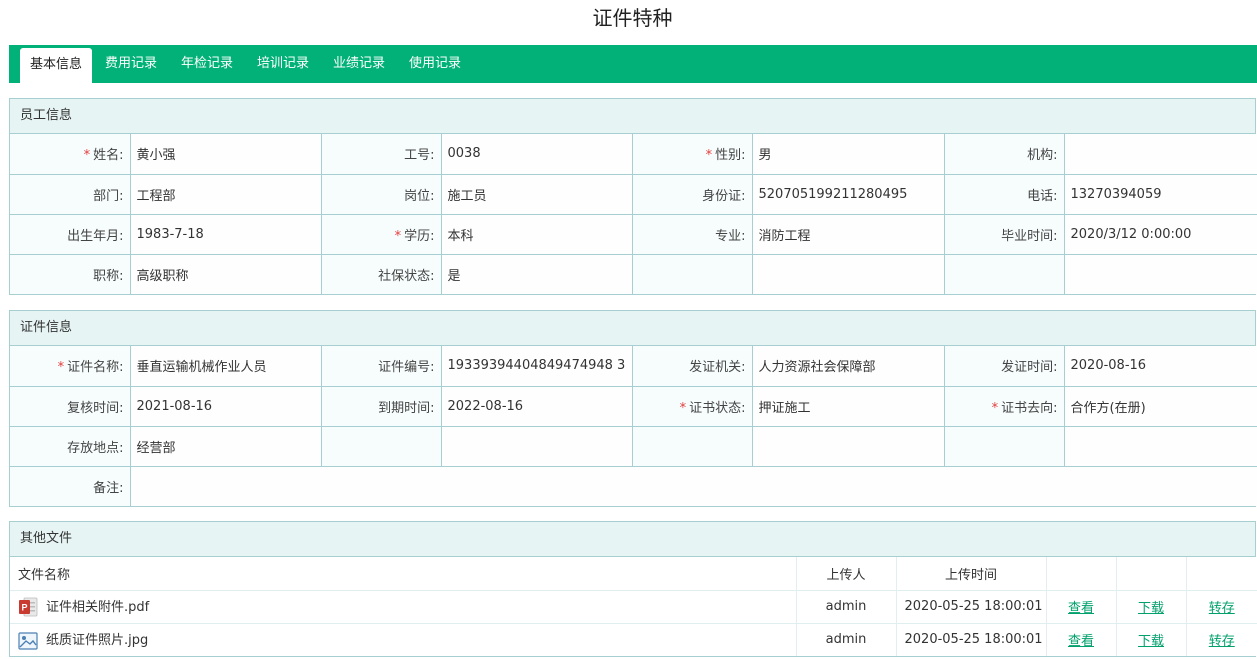 Image resolution: width=1257 pixels, height=659 pixels. I want to click on file-name: 纸质证件照片.jpg, so click(97, 640).